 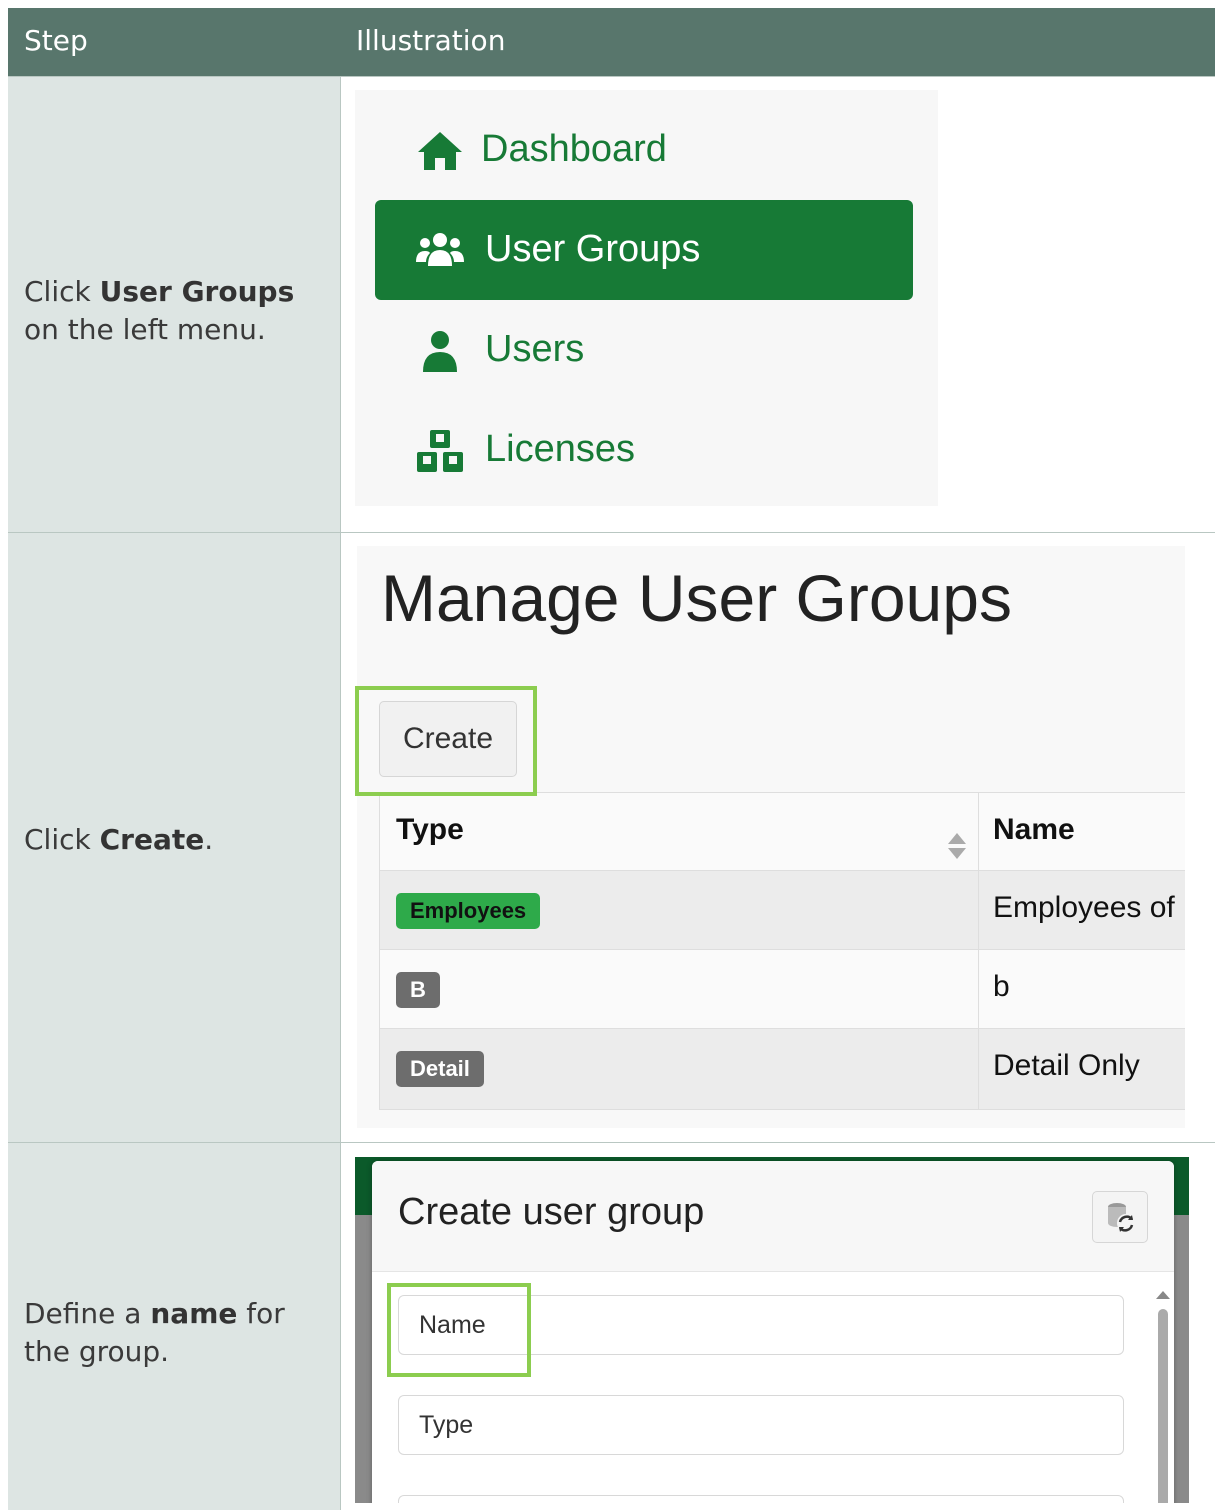 I want to click on refresh-button, so click(x=1120, y=1217).